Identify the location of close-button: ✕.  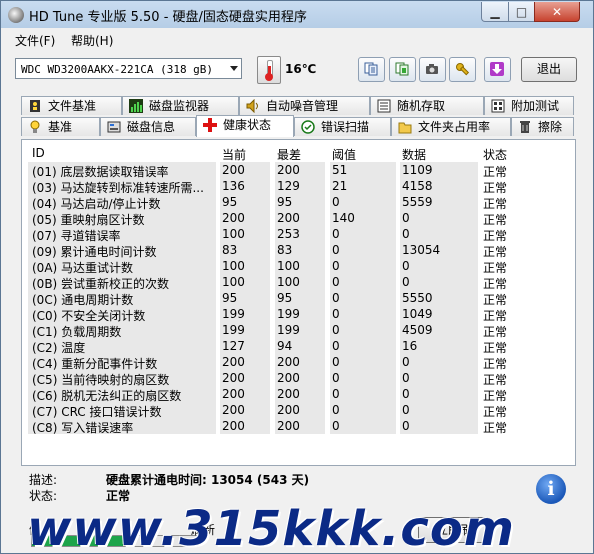
(557, 12).